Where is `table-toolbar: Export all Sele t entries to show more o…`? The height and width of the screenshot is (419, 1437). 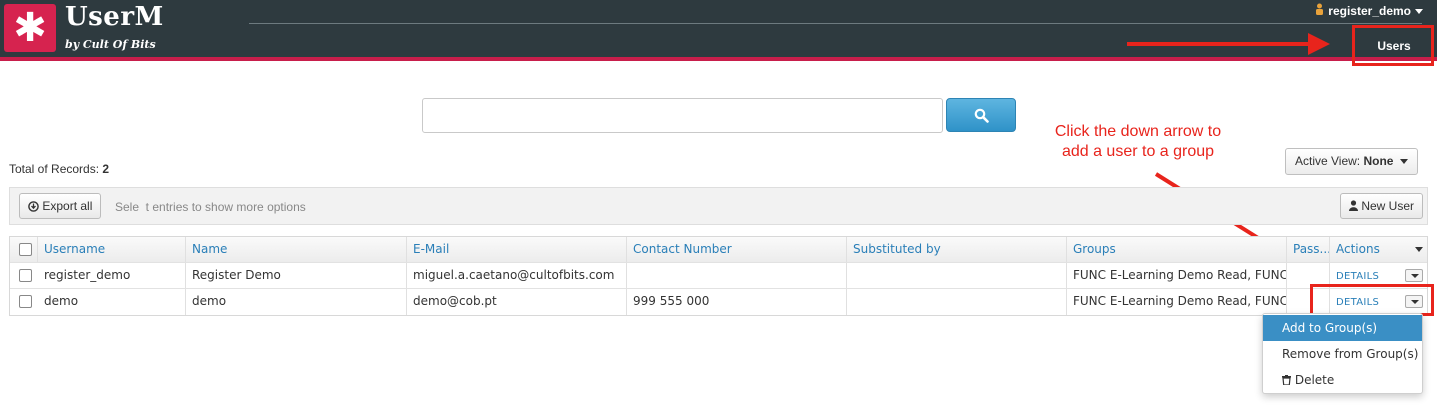 table-toolbar: Export all Sele t entries to show more o… is located at coordinates (718, 206).